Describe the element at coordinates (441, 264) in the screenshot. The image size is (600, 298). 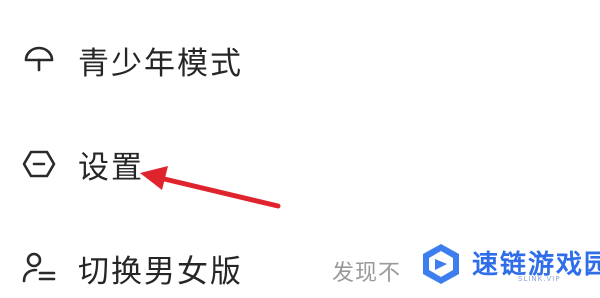
I see `watermark-logo-icon` at that location.